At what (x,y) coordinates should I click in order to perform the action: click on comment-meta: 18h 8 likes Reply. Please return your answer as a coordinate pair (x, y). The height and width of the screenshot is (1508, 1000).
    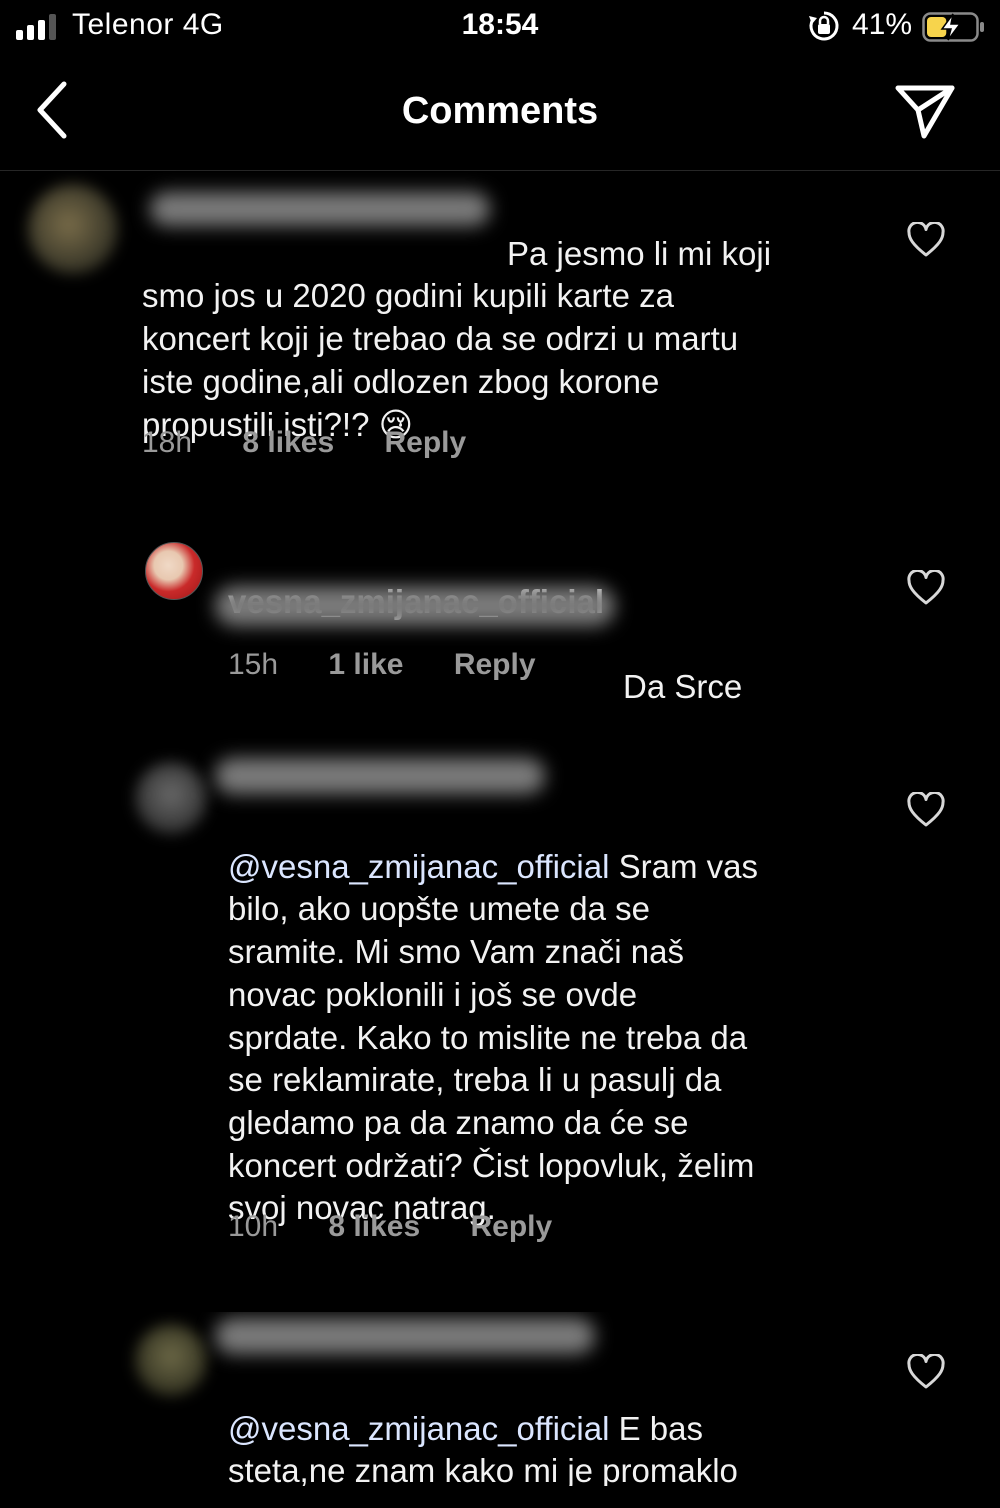
    Looking at the image, I should click on (325, 443).